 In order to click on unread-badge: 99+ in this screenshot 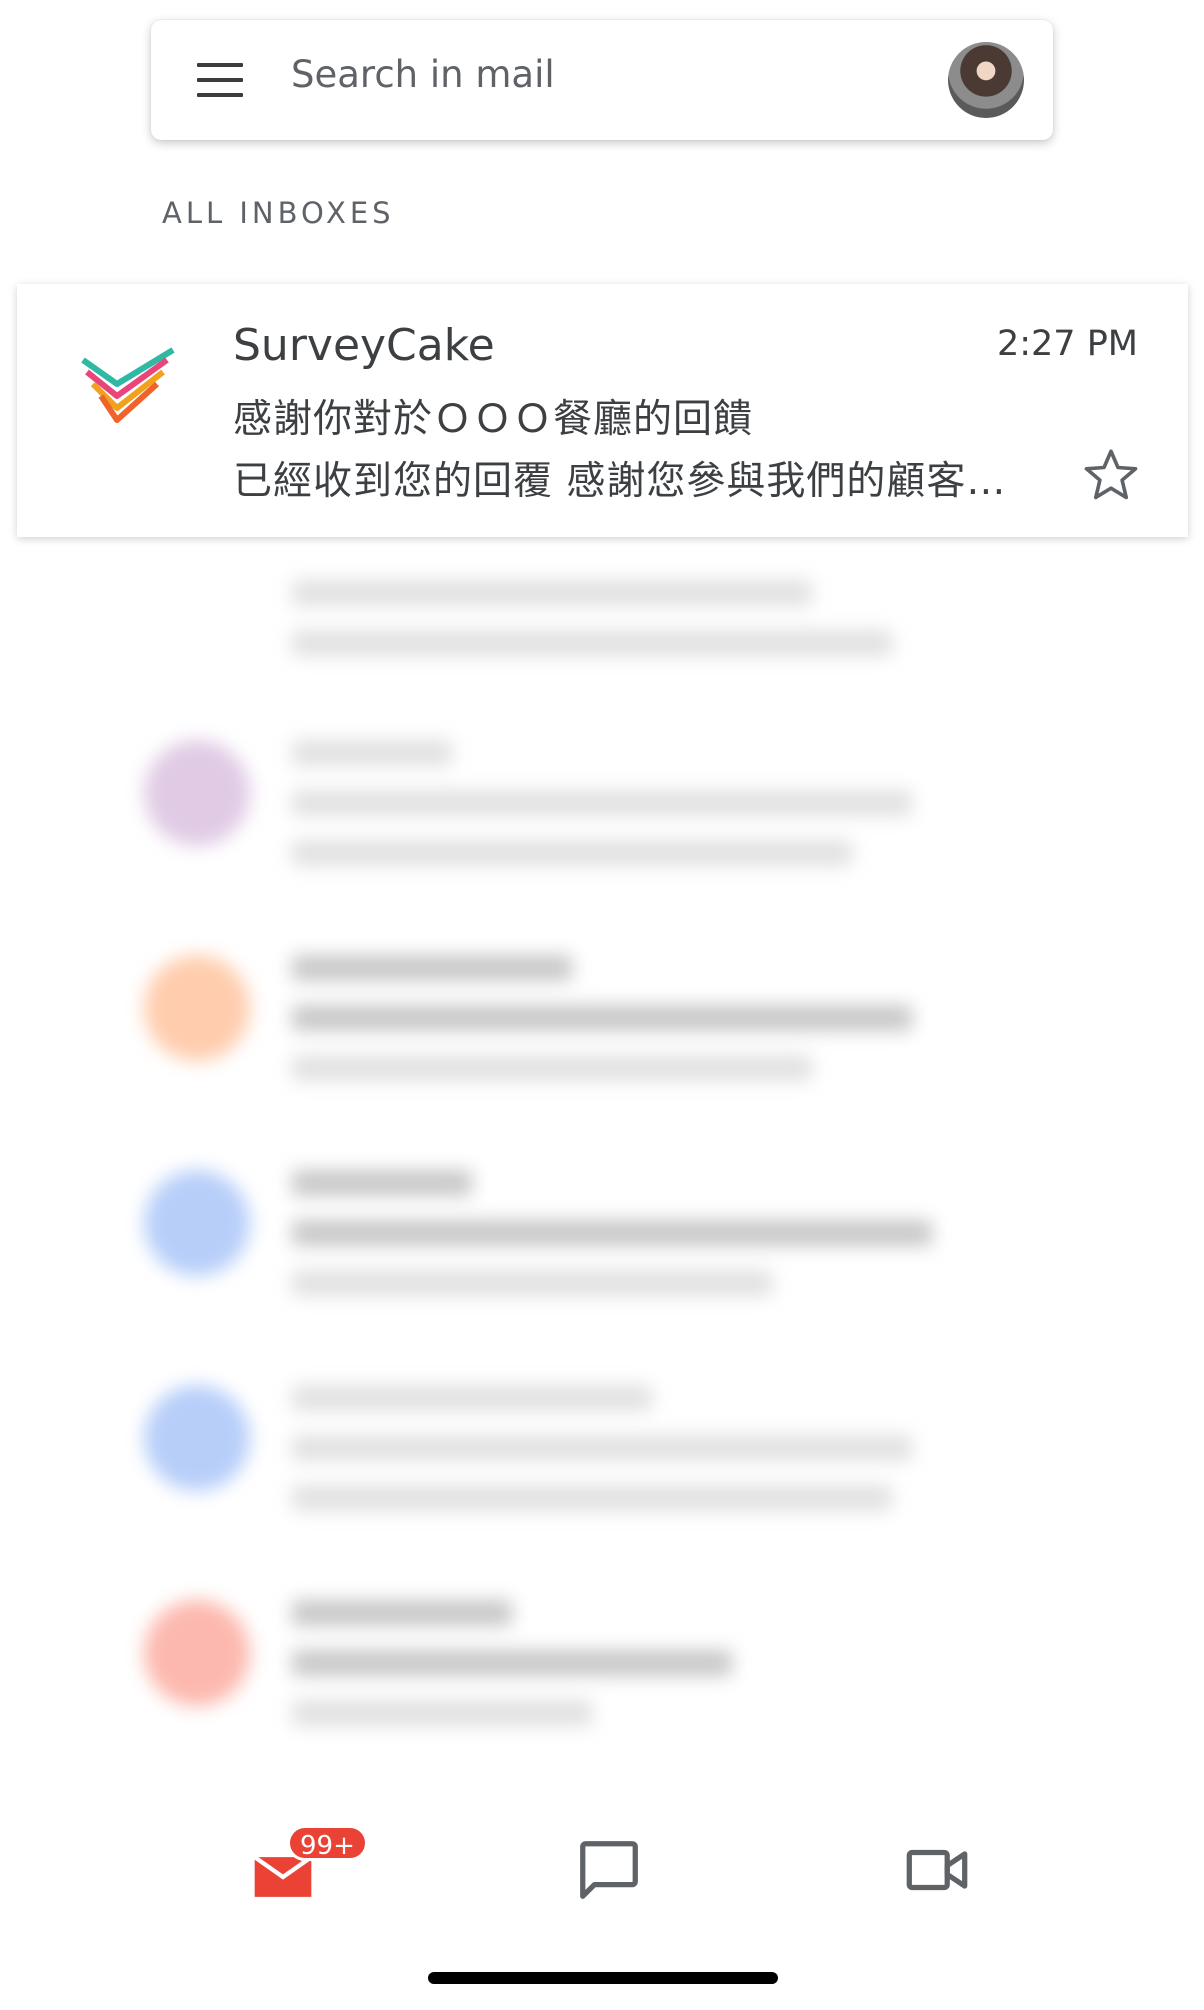, I will do `click(327, 1843)`.